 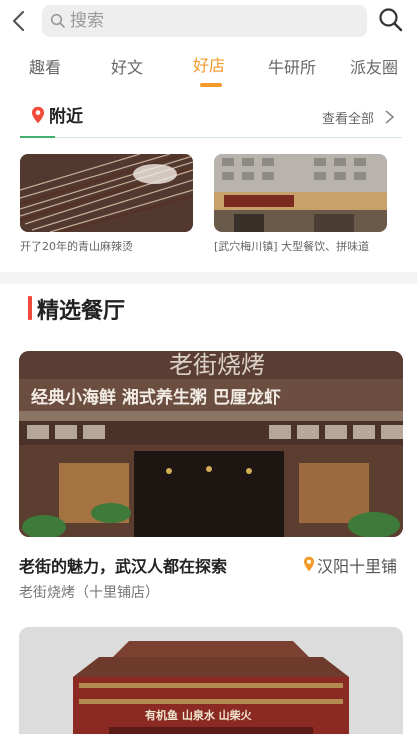 What do you see at coordinates (127, 66) in the screenshot?
I see `tab-haowen: 好文` at bounding box center [127, 66].